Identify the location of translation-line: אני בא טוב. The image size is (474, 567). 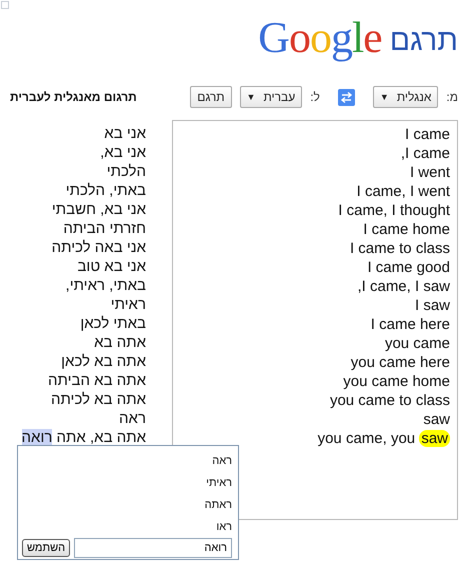
(111, 266).